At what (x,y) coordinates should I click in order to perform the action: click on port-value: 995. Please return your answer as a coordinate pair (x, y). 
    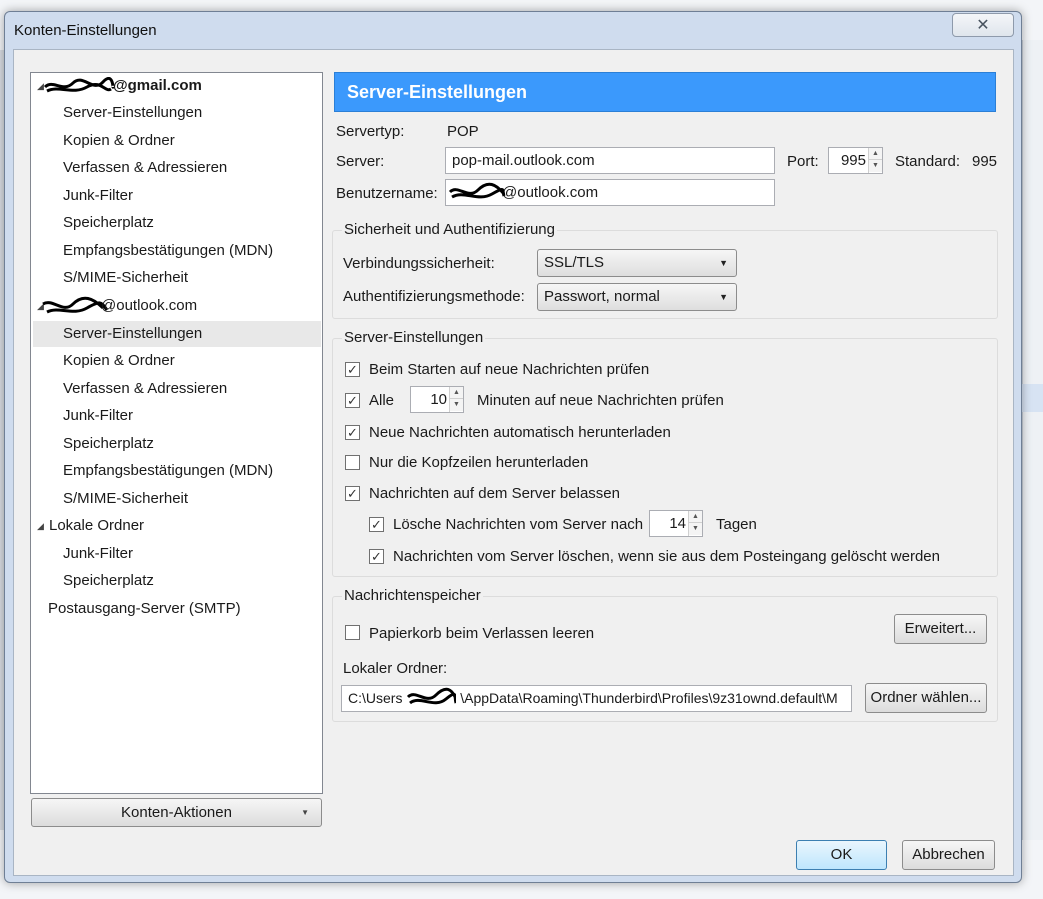
    Looking at the image, I should click on (853, 160).